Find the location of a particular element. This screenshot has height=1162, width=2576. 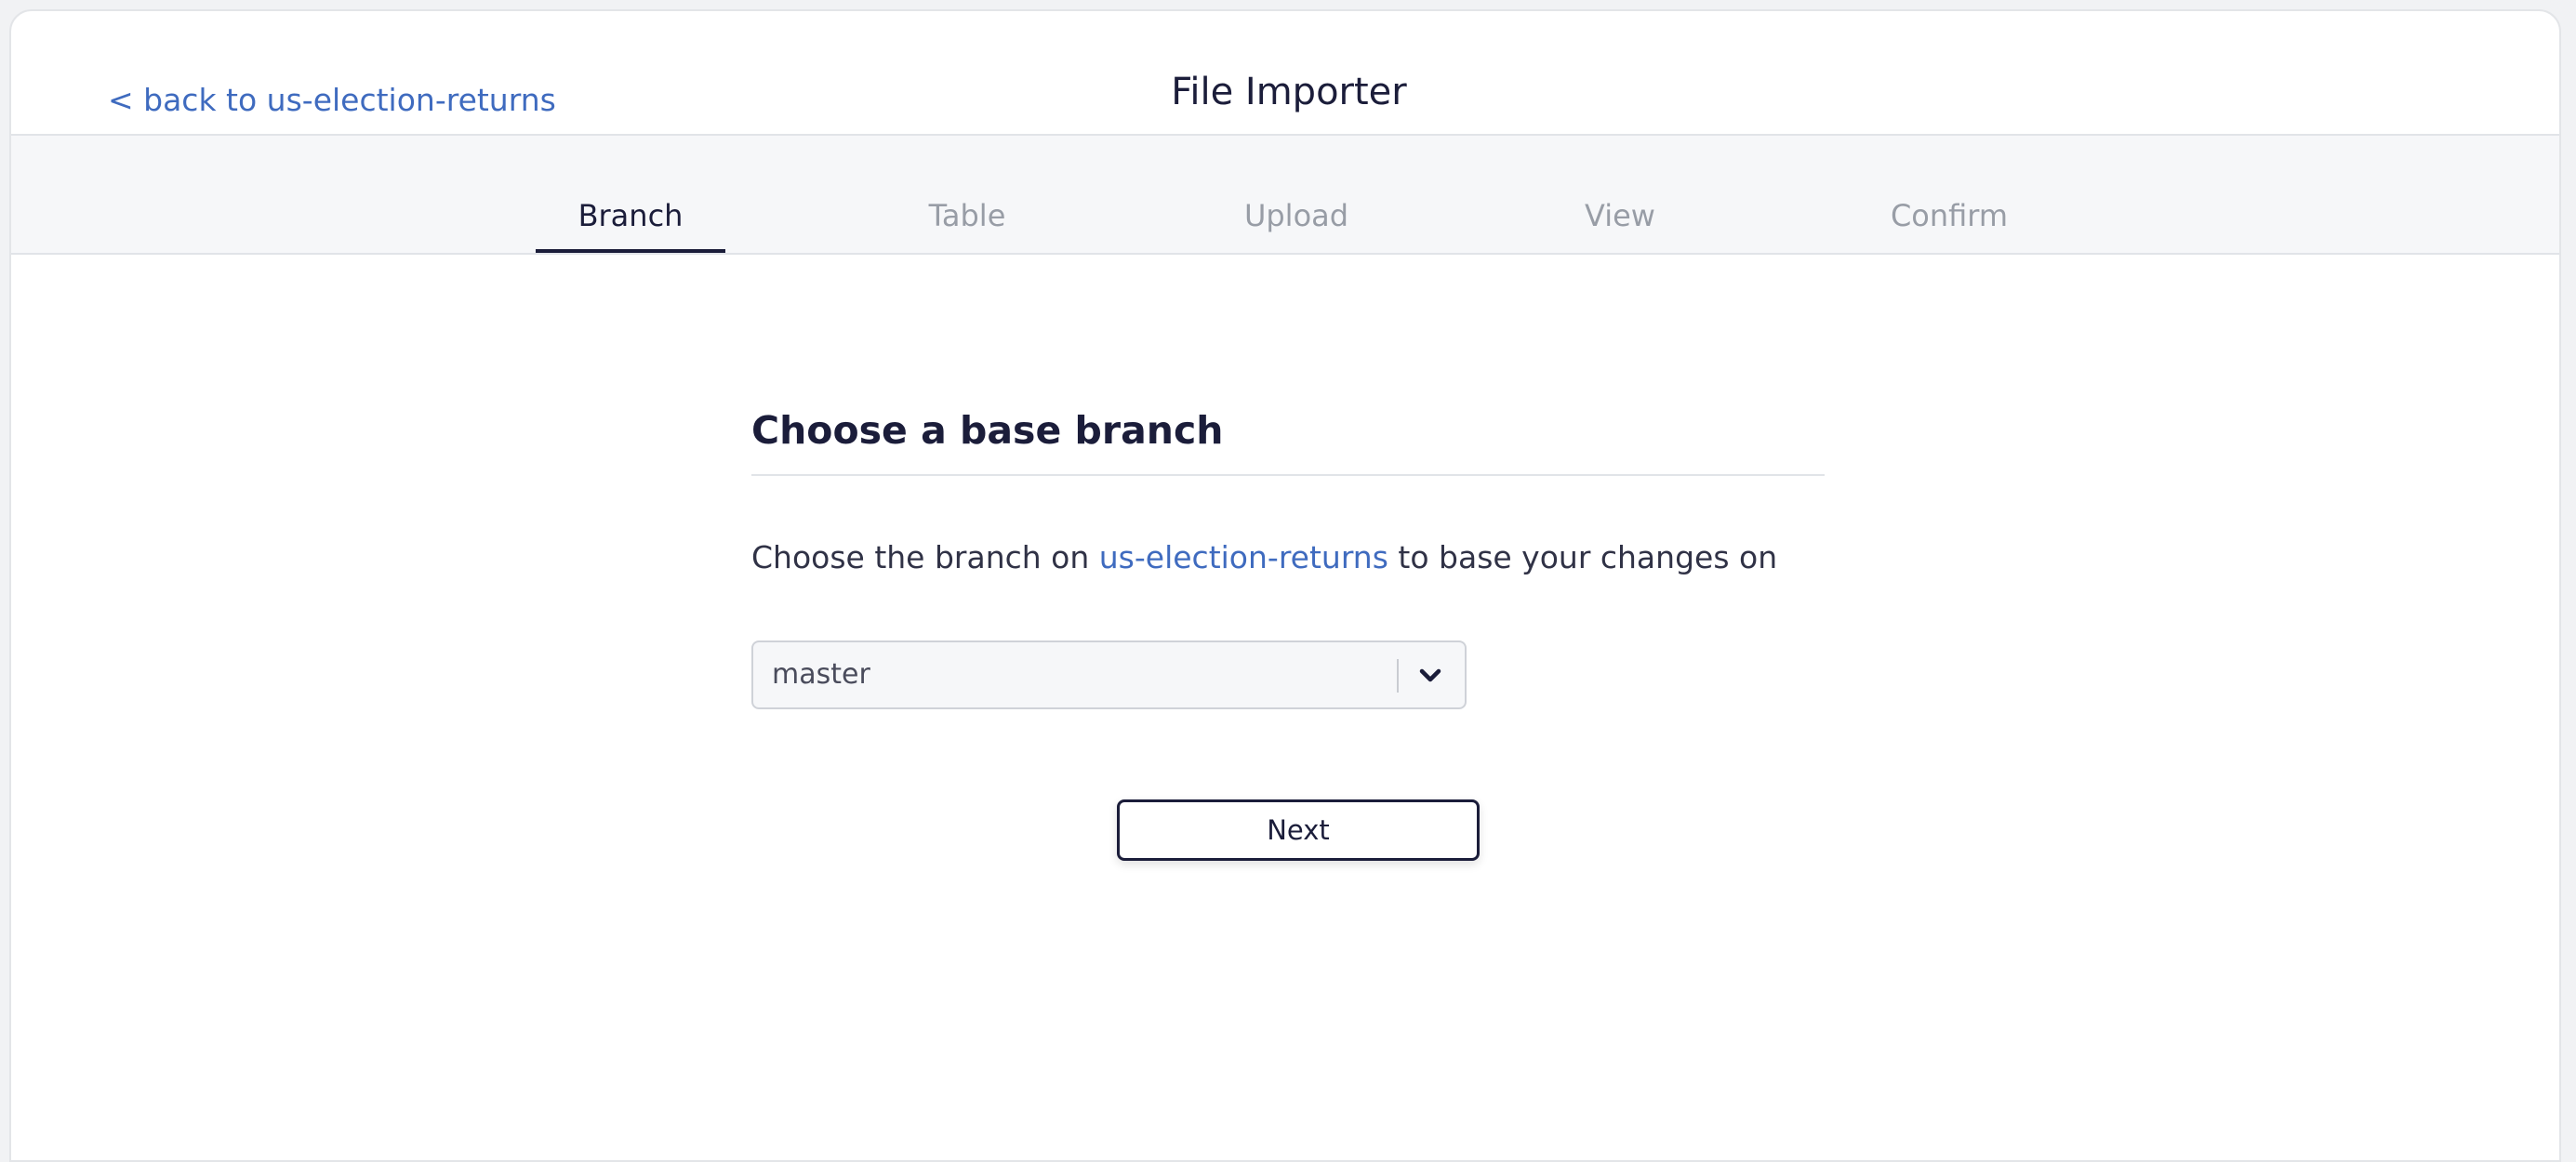

divider is located at coordinates (1288, 475).